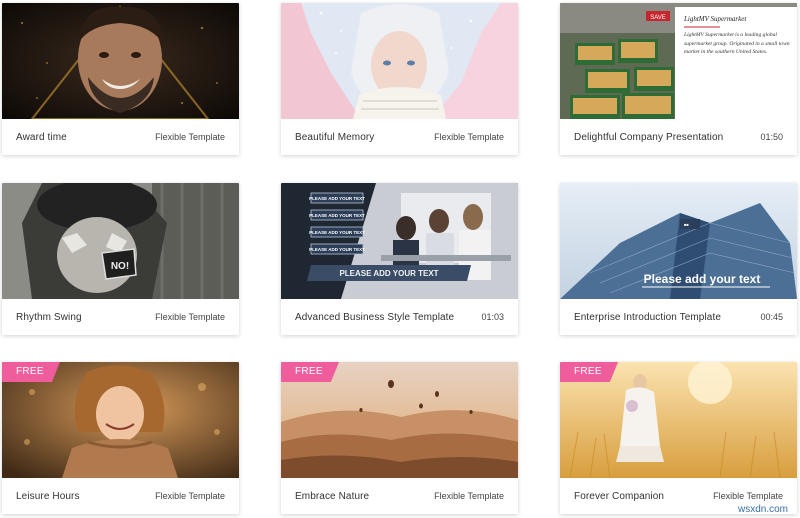 This screenshot has height=518, width=800. I want to click on template-card: FREE Forever Companion Flexible Template, so click(678, 438).